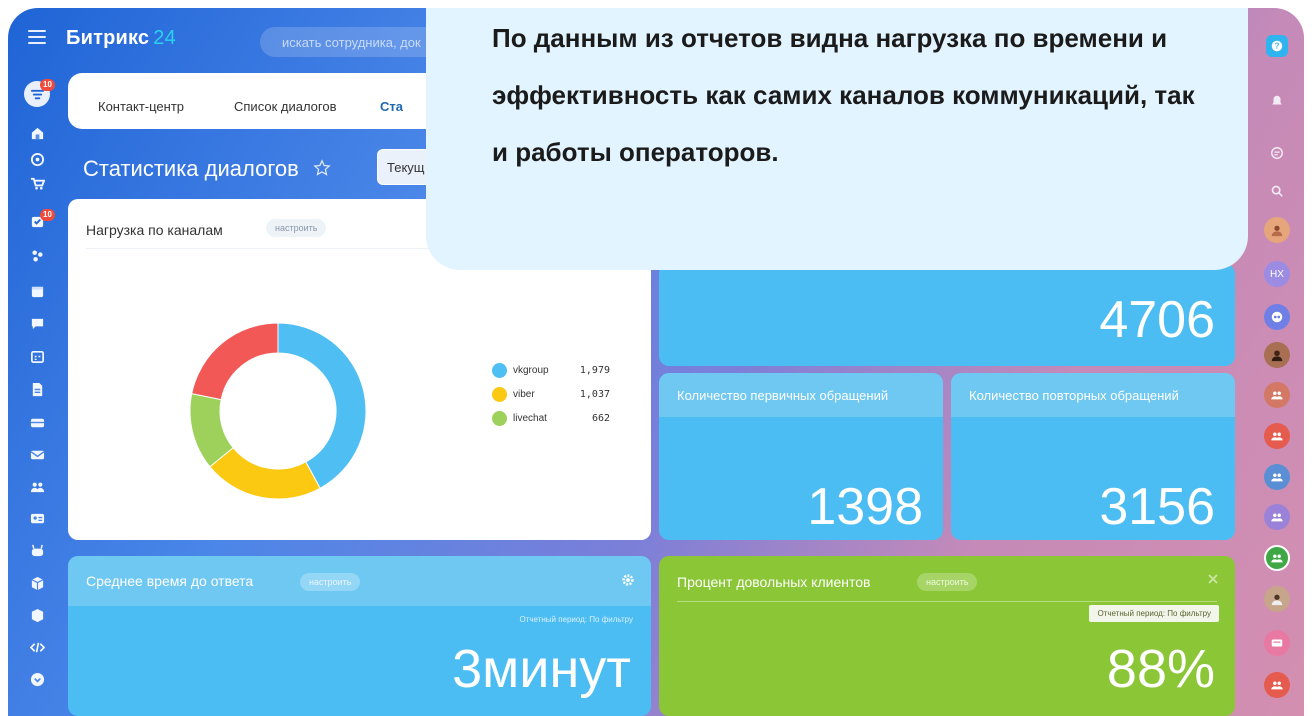 The height and width of the screenshot is (716, 1312). I want to click on widget-title: Процент довольных клиентов, so click(774, 582).